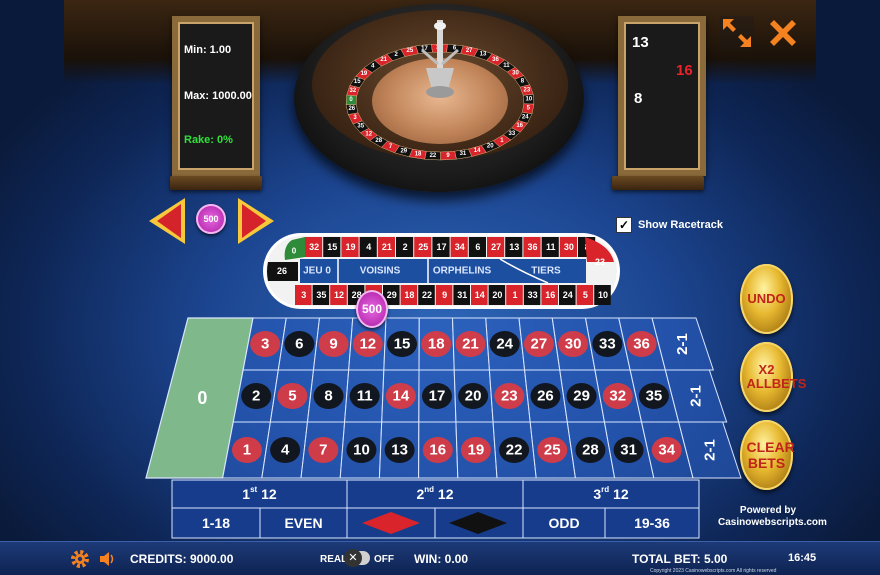  What do you see at coordinates (552, 450) in the screenshot?
I see `number-label: 25` at bounding box center [552, 450].